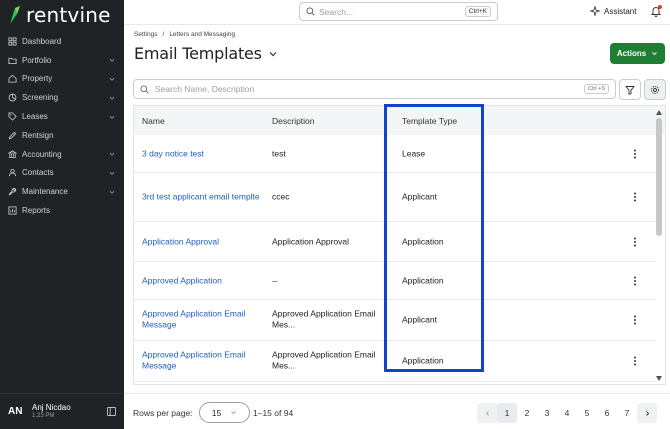  Describe the element at coordinates (399, 120) in the screenshot. I see `table-header: Name Description Template Type` at that location.